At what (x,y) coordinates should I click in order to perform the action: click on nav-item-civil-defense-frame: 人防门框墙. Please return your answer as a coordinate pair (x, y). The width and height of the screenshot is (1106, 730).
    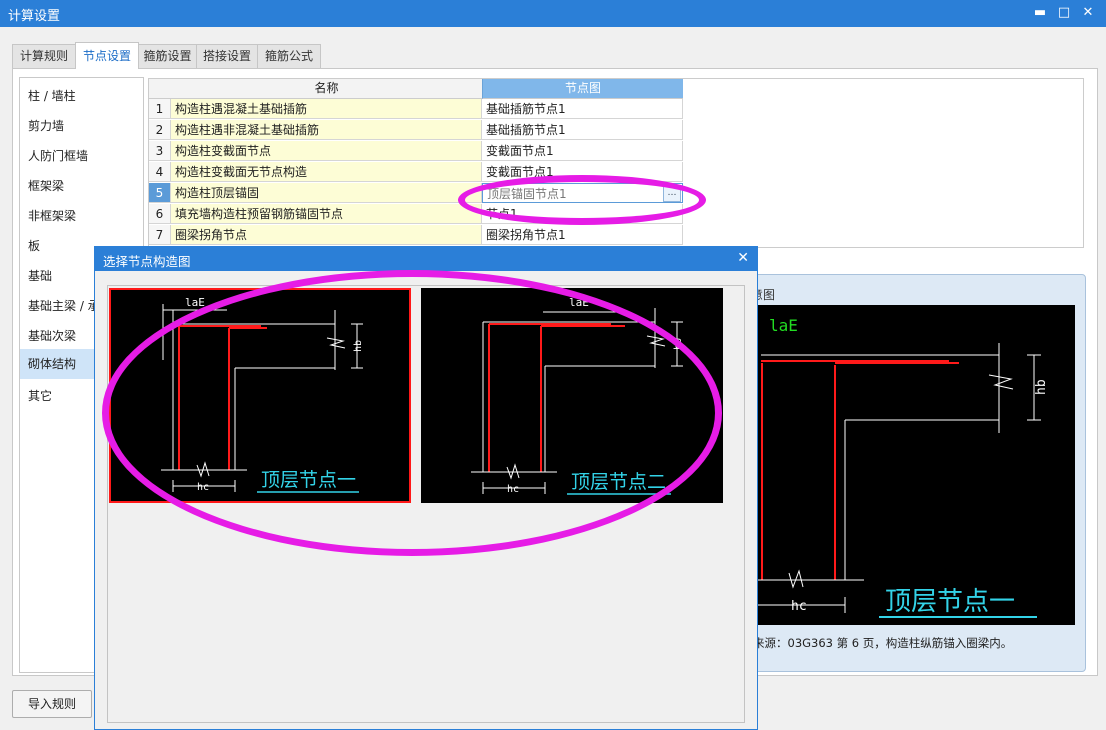
    Looking at the image, I should click on (81, 156).